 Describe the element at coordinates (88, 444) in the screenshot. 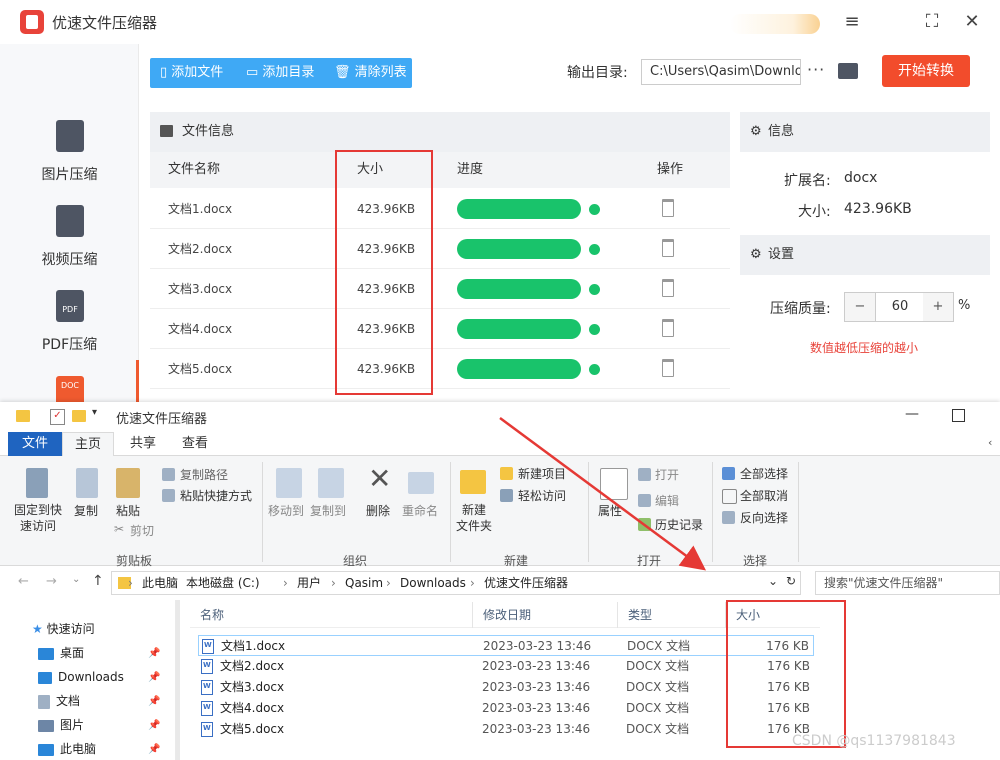

I see `tab-home: 主页` at that location.